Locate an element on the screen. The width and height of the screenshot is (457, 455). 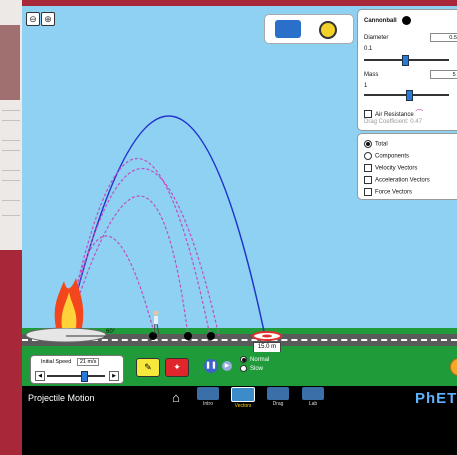
eraser-button: ✎ is located at coordinates (148, 367).